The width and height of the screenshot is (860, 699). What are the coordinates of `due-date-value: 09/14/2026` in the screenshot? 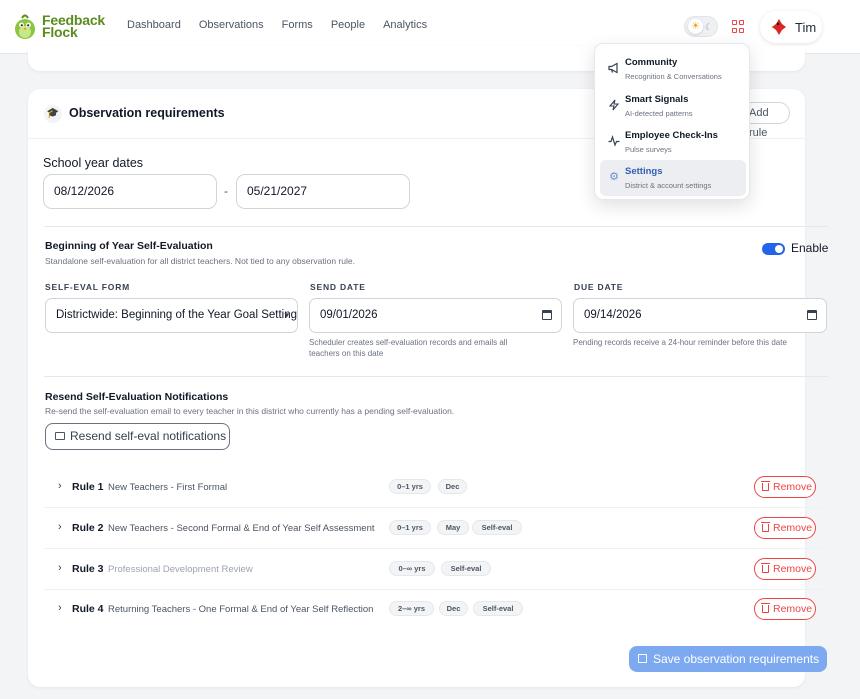 It's located at (613, 315).